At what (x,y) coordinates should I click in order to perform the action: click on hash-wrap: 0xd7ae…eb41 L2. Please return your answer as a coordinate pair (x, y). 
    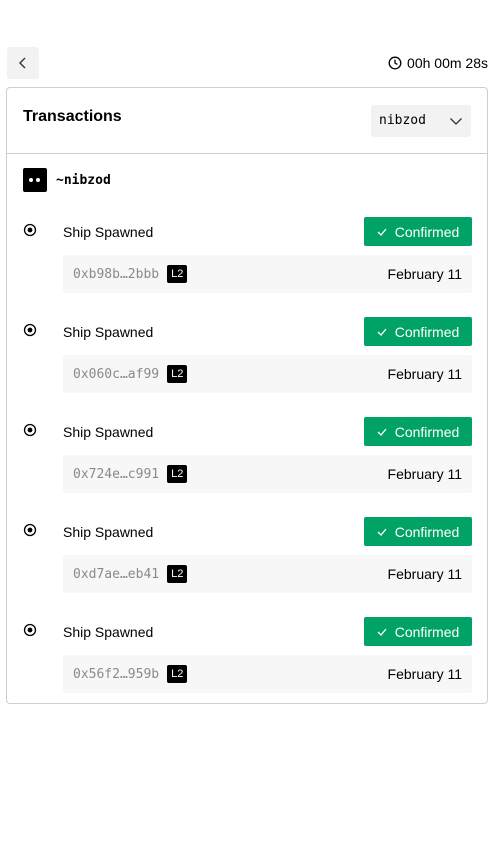
    Looking at the image, I should click on (130, 574).